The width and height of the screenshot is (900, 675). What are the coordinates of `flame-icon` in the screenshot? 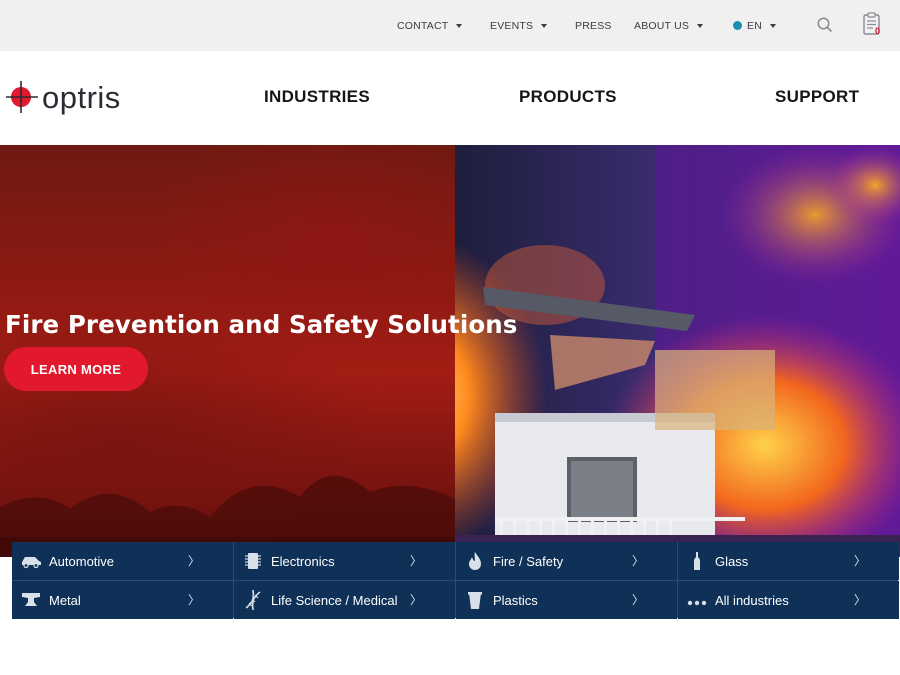 It's located at (475, 561).